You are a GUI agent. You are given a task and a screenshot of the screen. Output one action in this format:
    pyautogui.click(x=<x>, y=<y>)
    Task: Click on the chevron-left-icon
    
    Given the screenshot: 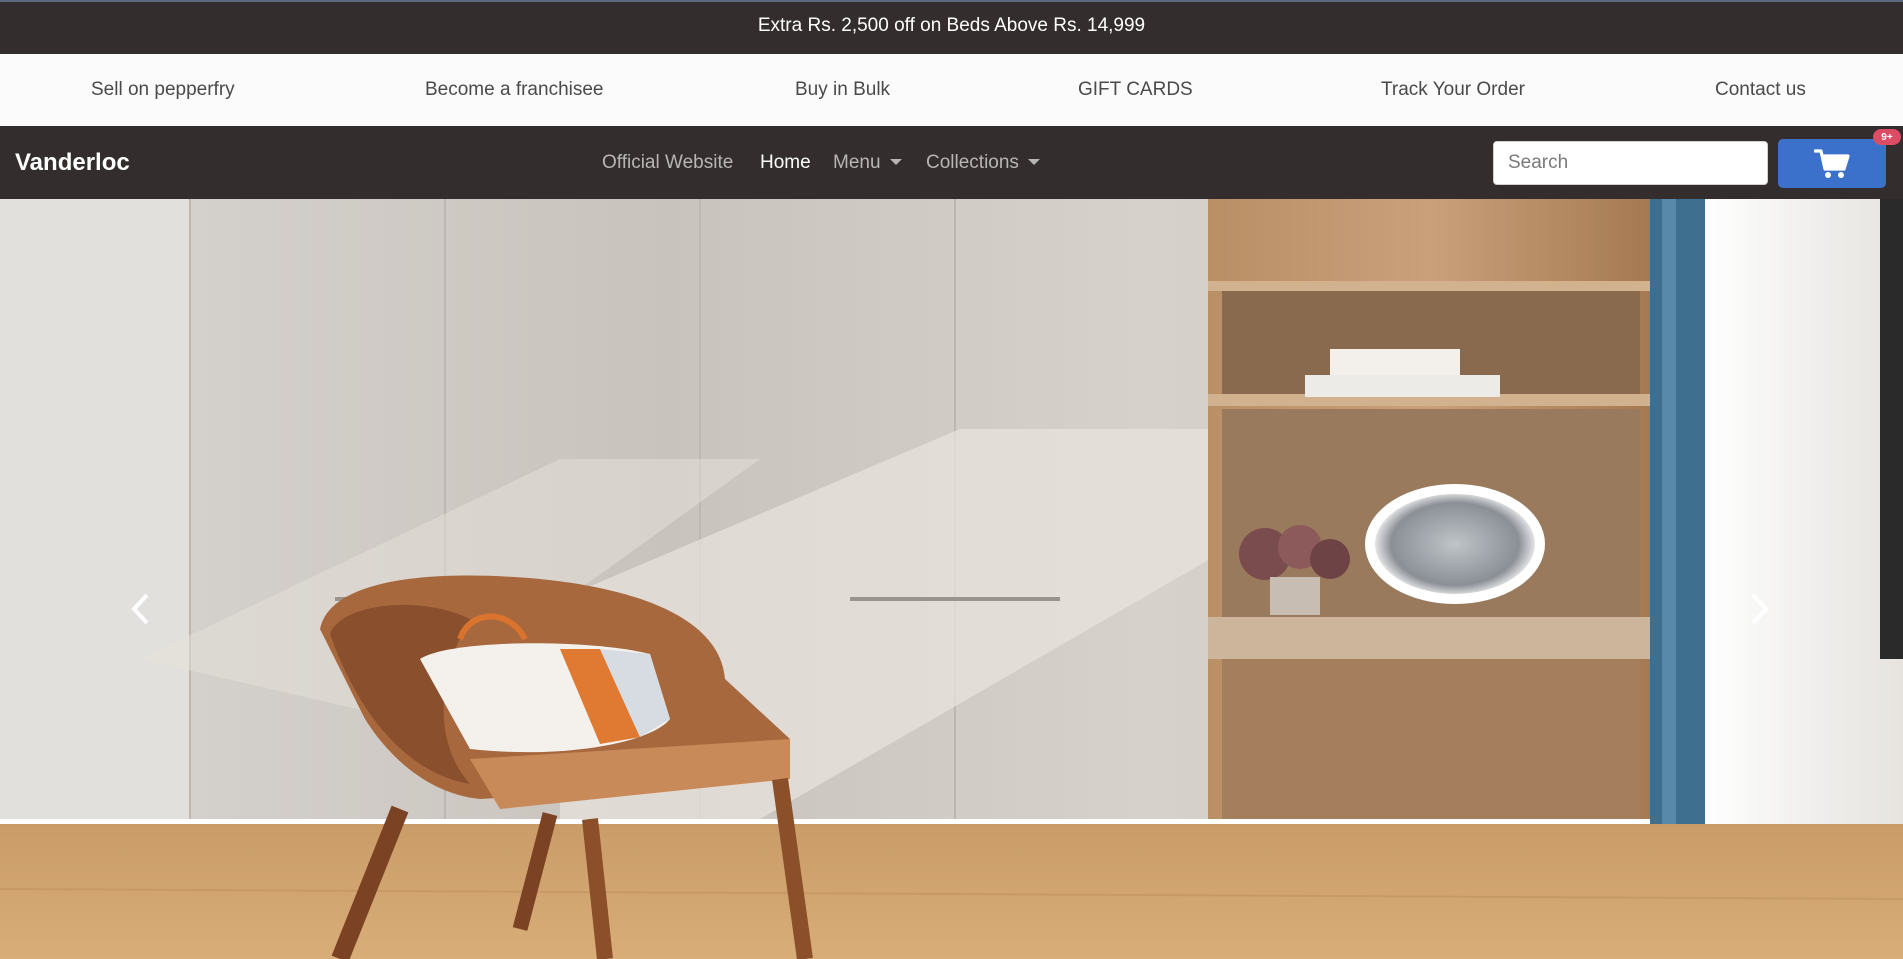 What is the action you would take?
    pyautogui.click(x=140, y=609)
    